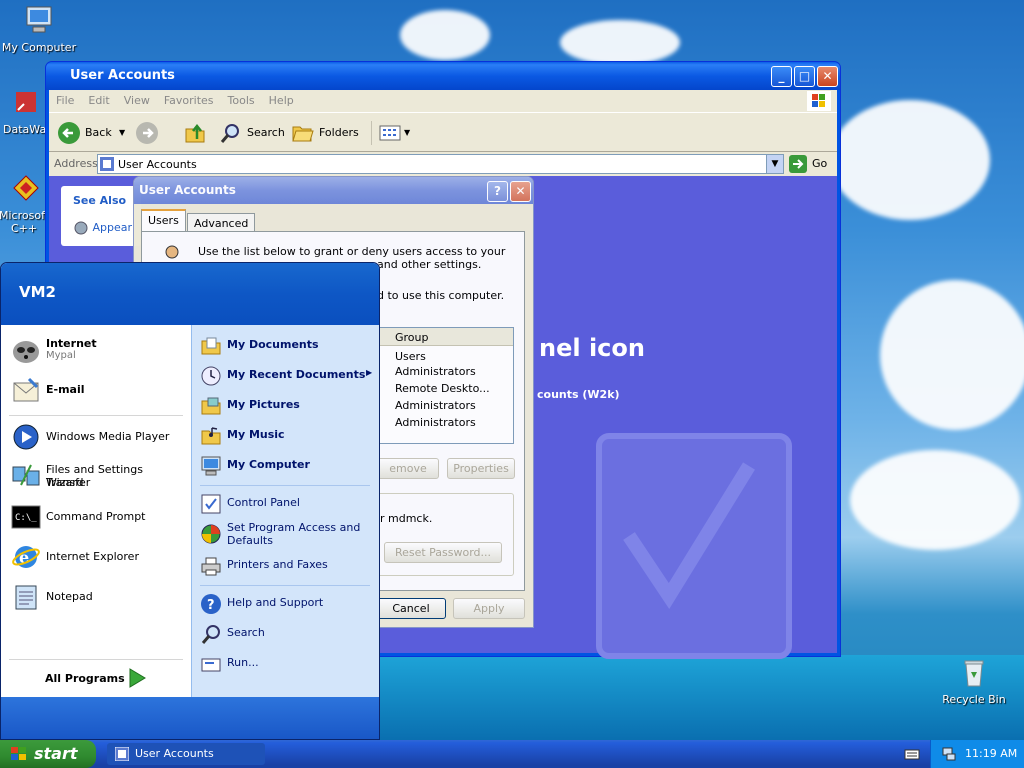  I want to click on folders-icon, so click(303, 134).